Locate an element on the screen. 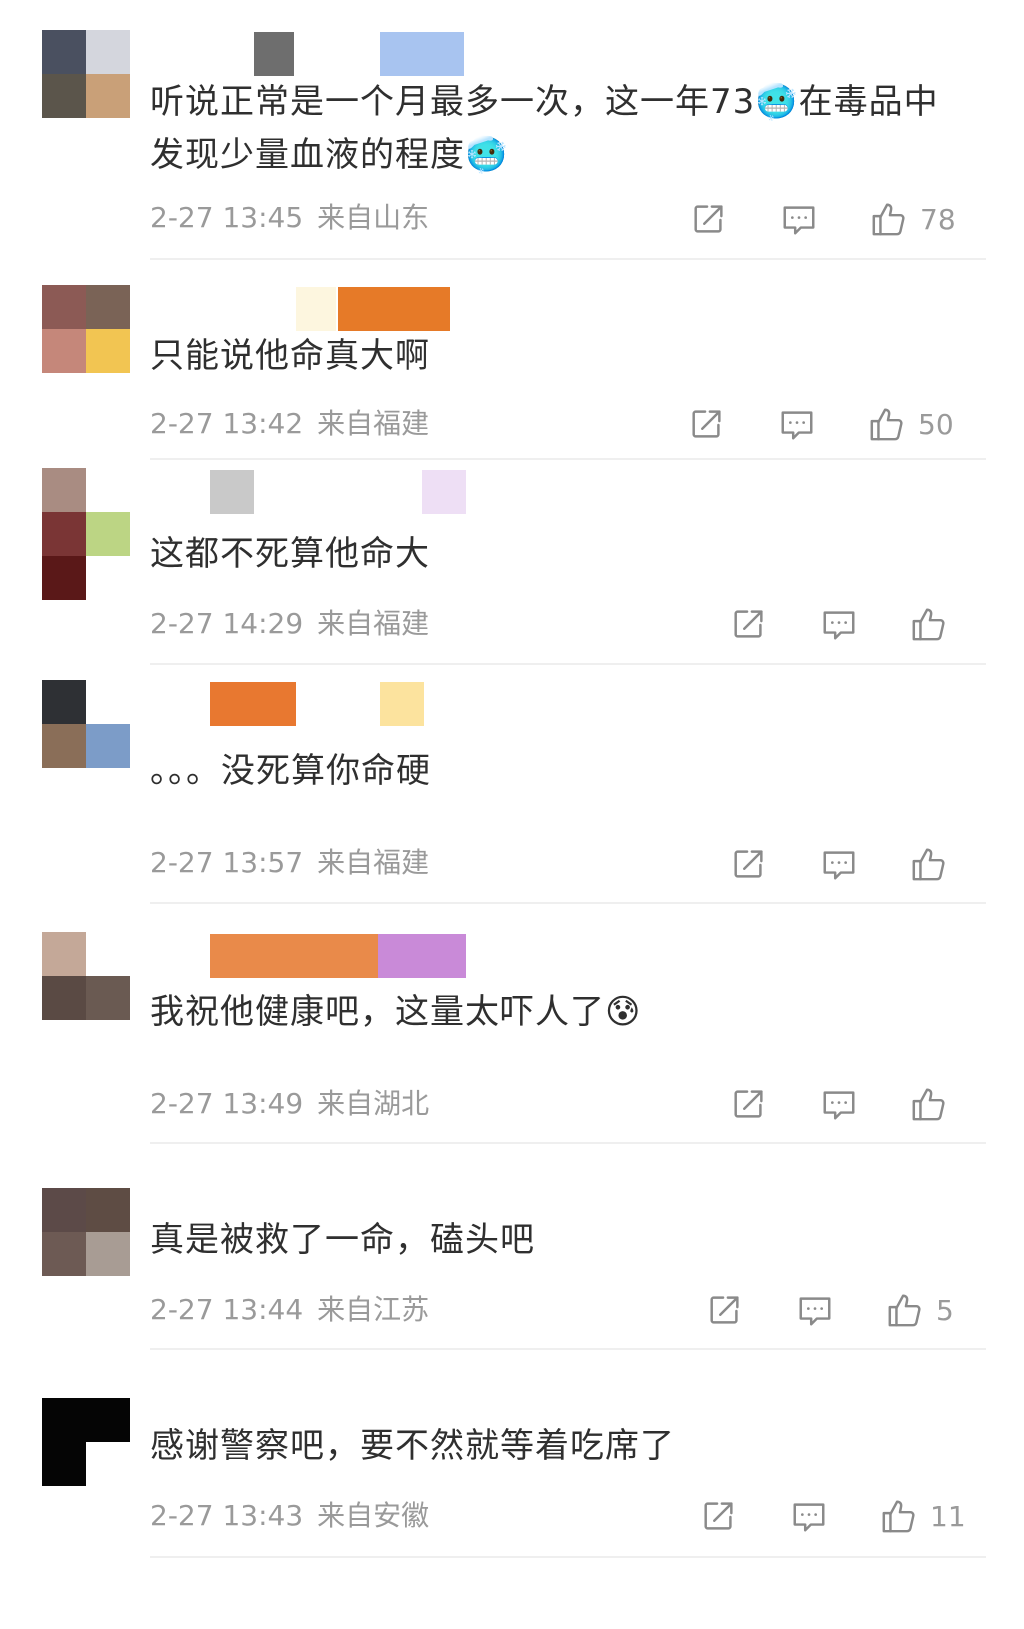 This screenshot has width=1024, height=1629. like-count: 11 is located at coordinates (948, 1516).